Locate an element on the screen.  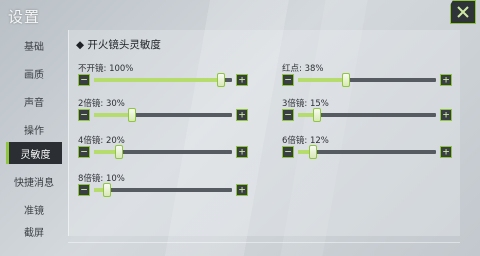
slider-8x-scope: 8倍镜: 10% − + is located at coordinates (163, 190).